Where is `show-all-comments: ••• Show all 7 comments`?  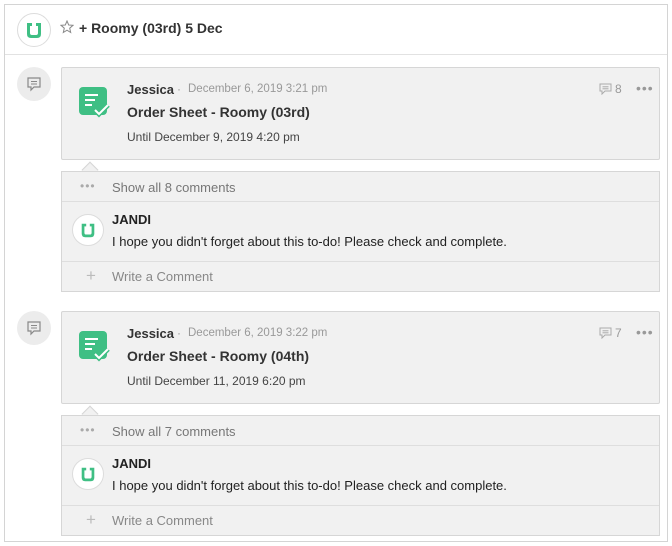 show-all-comments: ••• Show all 7 comments is located at coordinates (360, 431).